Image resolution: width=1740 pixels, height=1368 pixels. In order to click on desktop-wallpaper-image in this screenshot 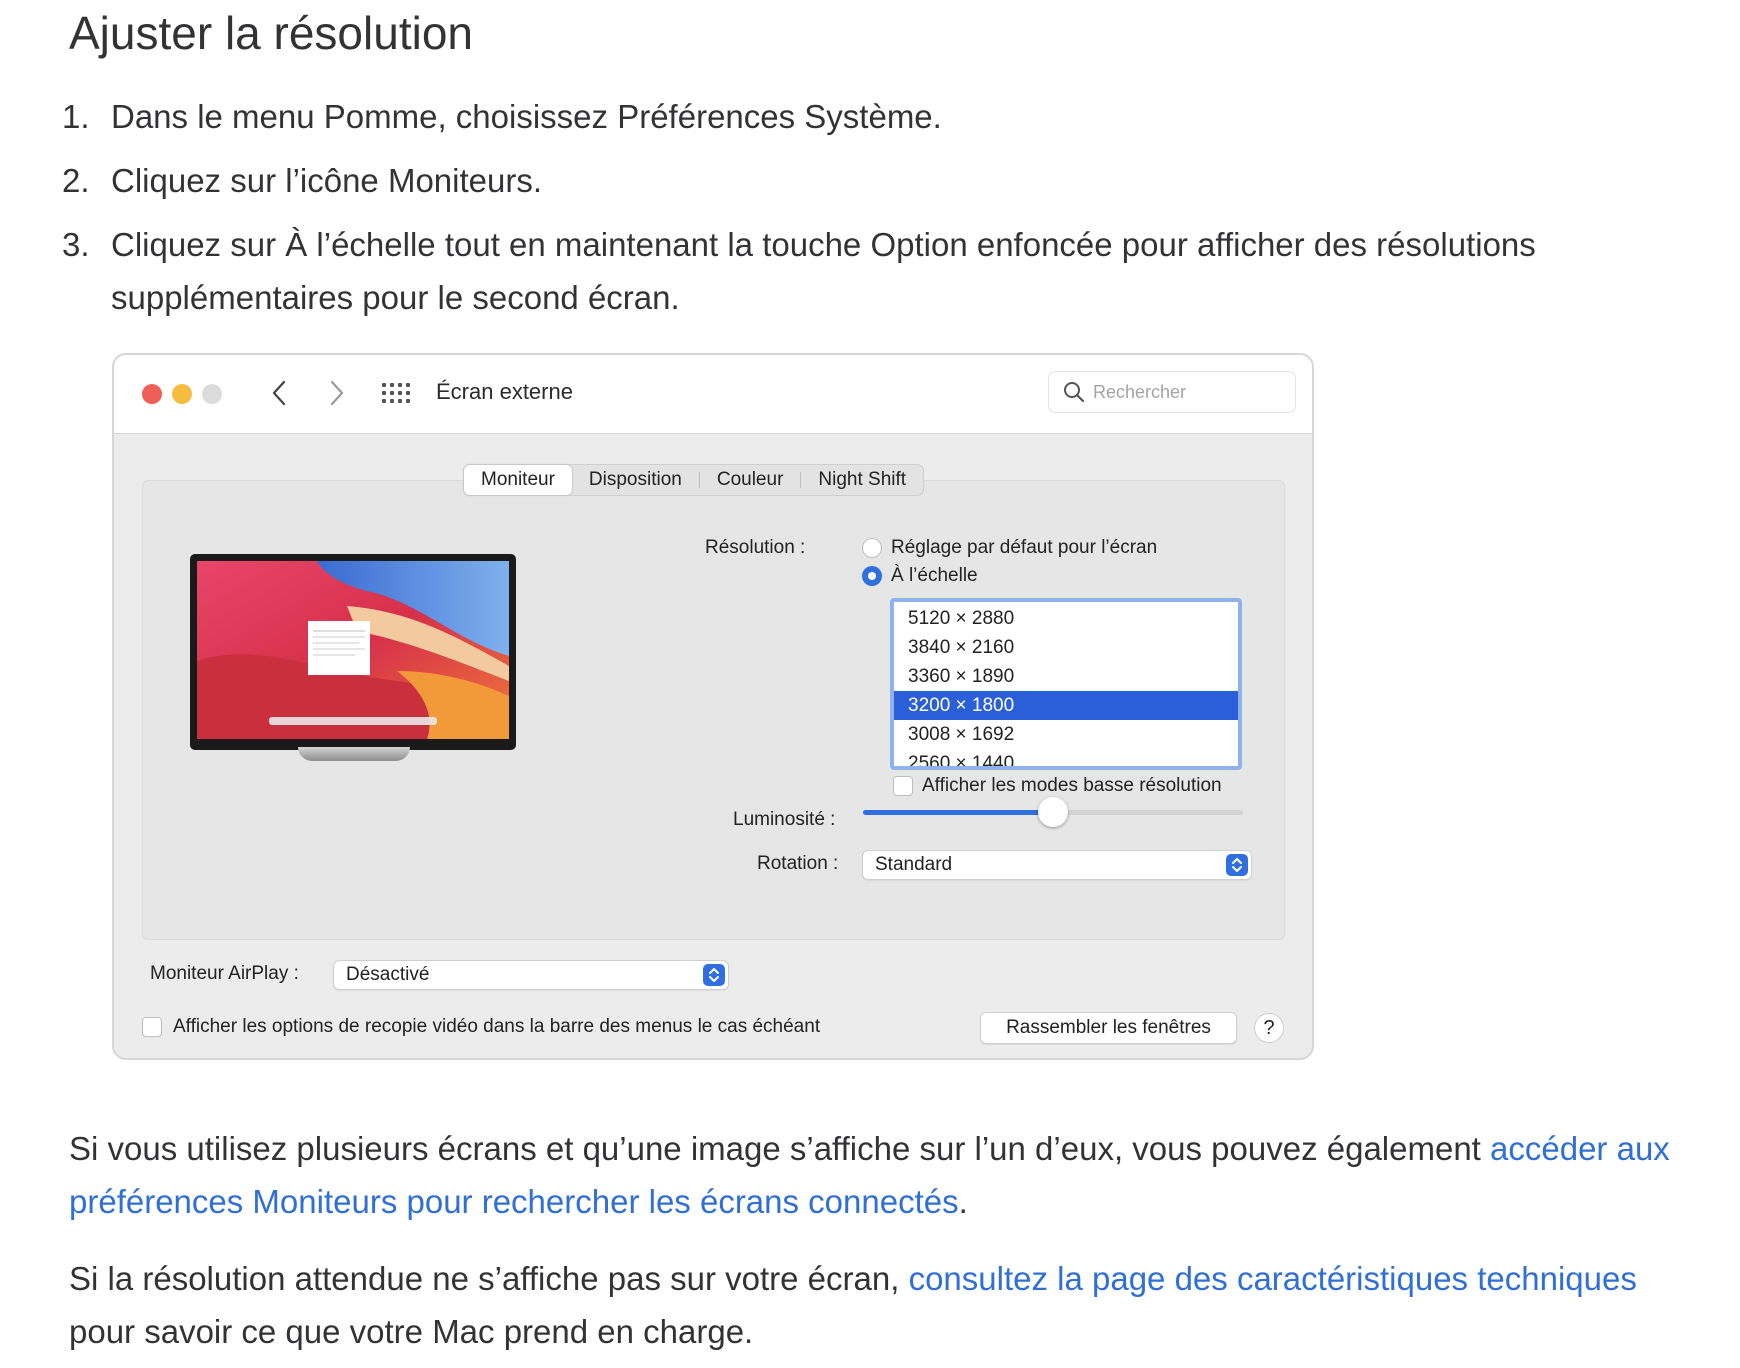, I will do `click(353, 650)`.